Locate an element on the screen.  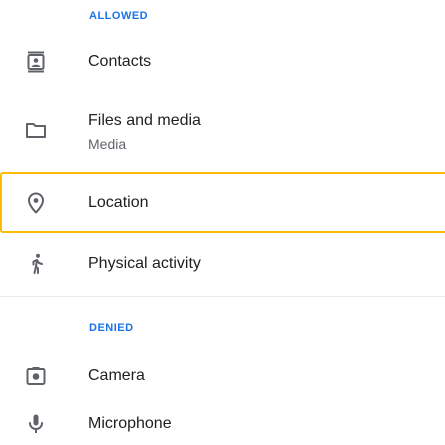
location-pin-icon is located at coordinates (36, 203).